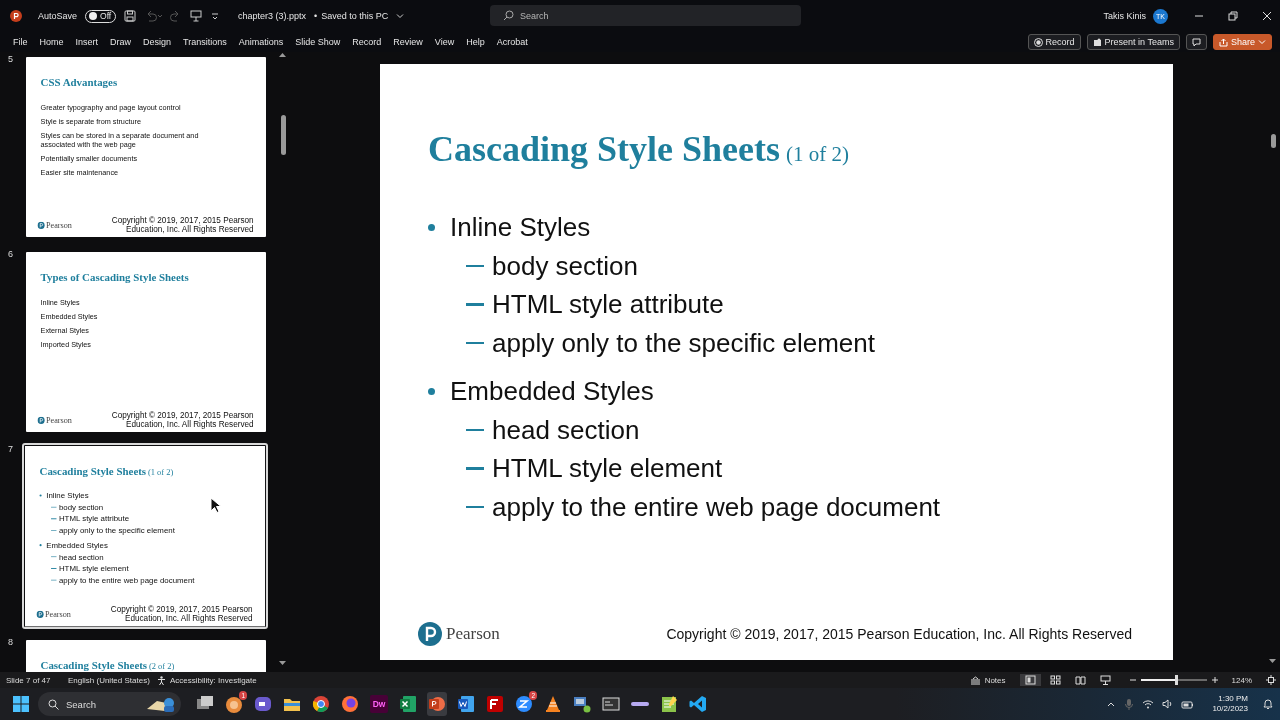 The width and height of the screenshot is (1280, 720). What do you see at coordinates (109, 704) in the screenshot?
I see `taskbar-search: Search` at bounding box center [109, 704].